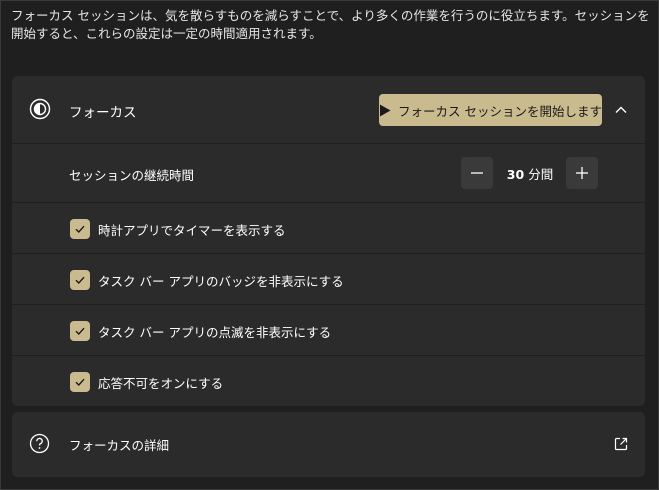  I want to click on duration-number: 30, so click(515, 174).